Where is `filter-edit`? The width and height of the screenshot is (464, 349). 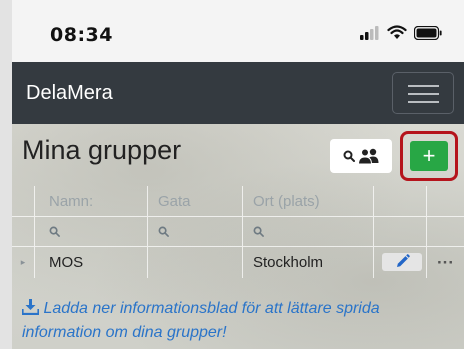 filter-edit is located at coordinates (400, 231).